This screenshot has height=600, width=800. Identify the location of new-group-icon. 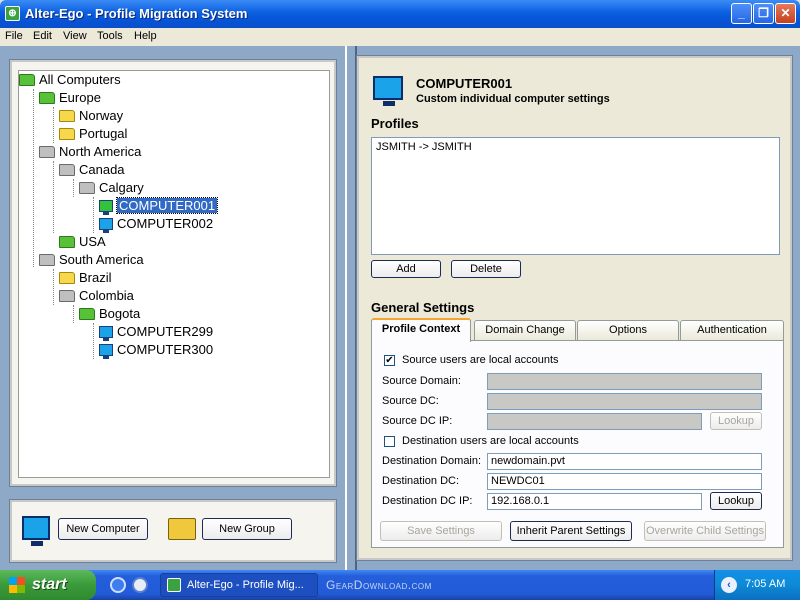
(182, 529).